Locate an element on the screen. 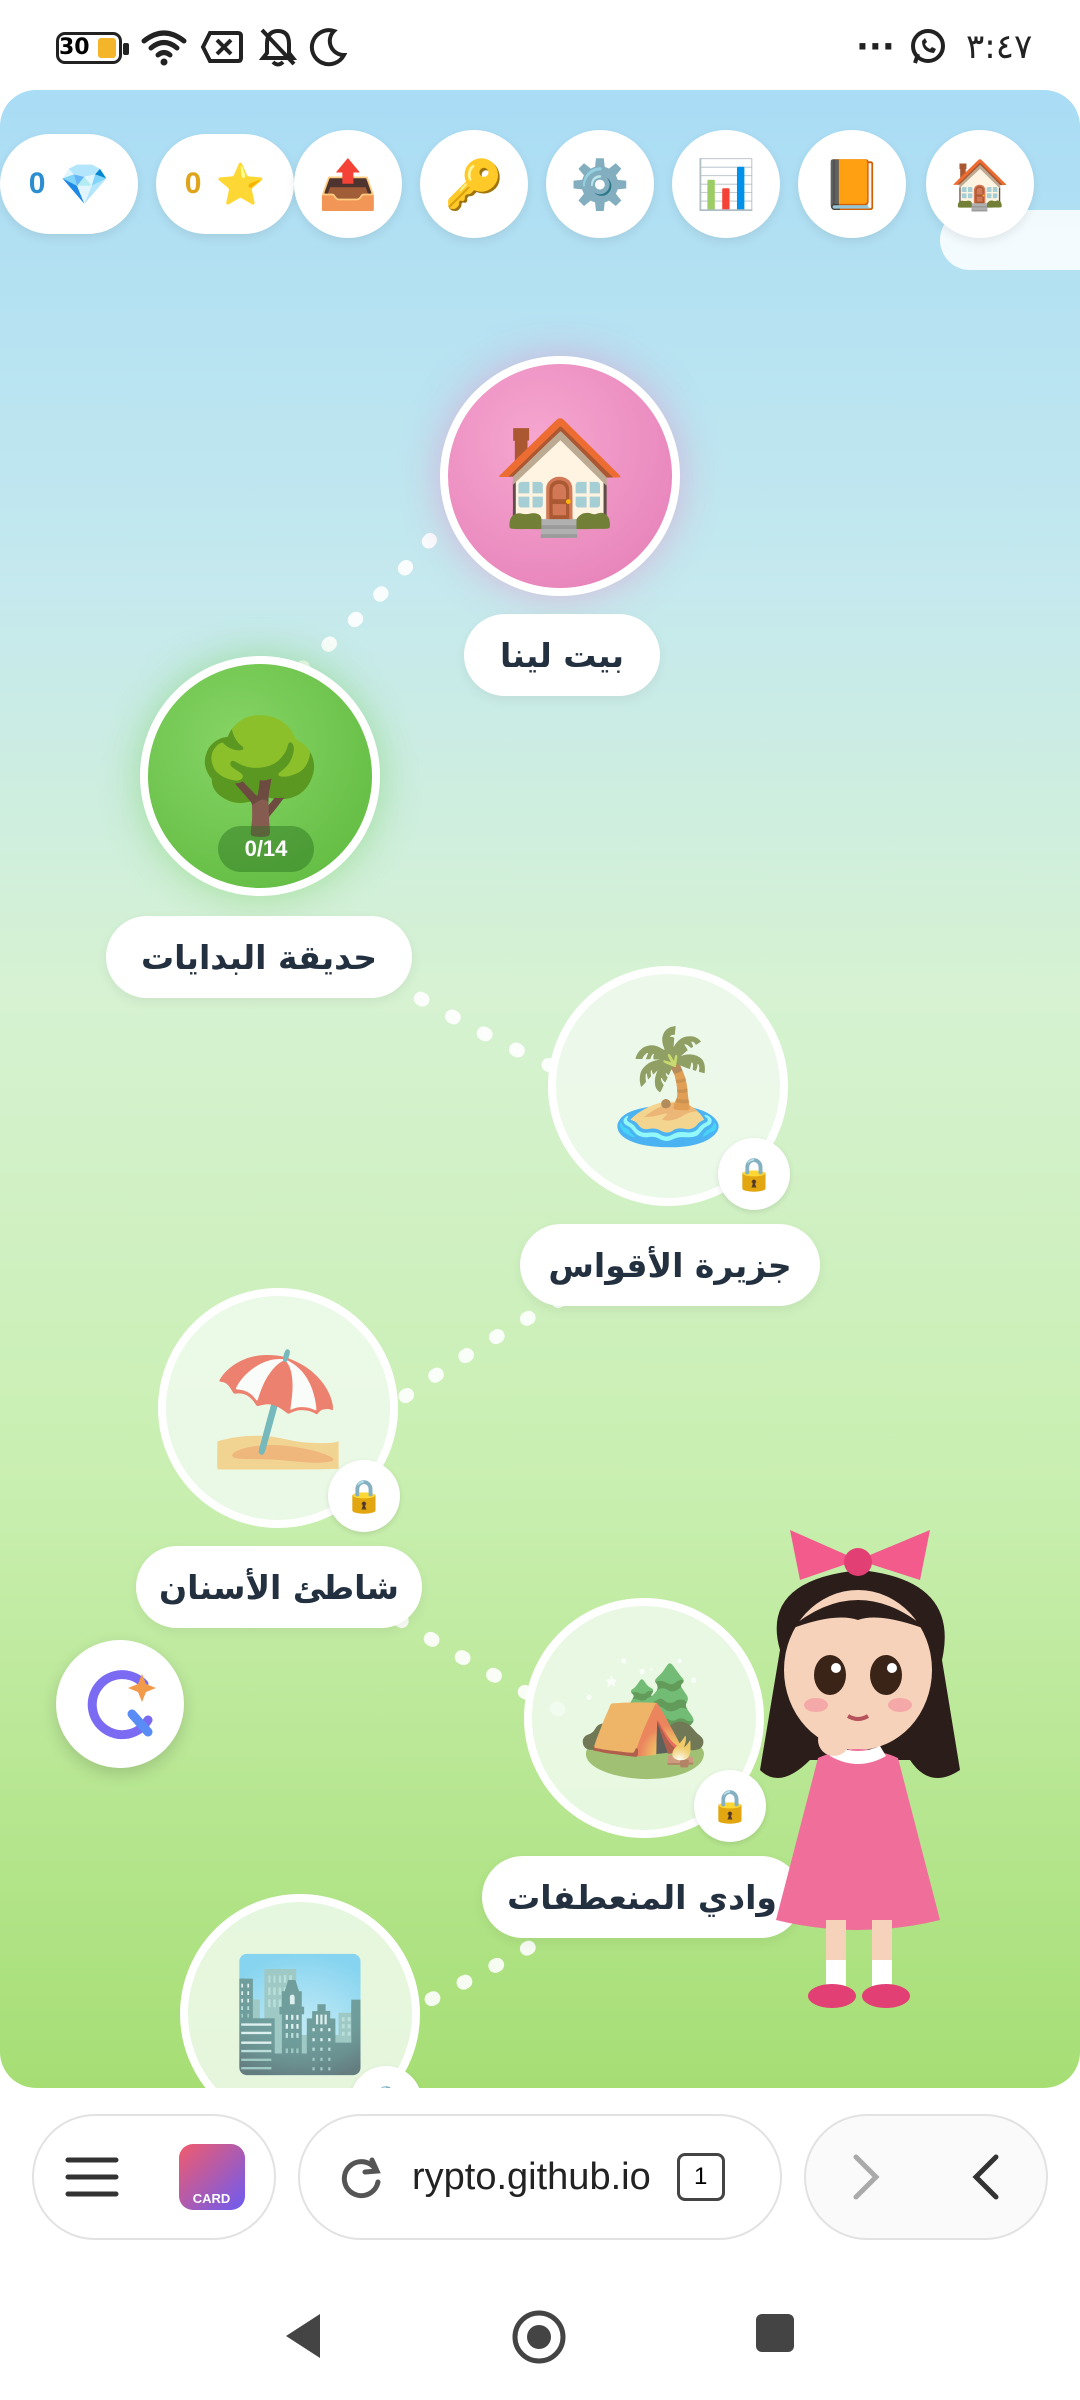  palm-island-icon: 🏝️ is located at coordinates (668, 1085).